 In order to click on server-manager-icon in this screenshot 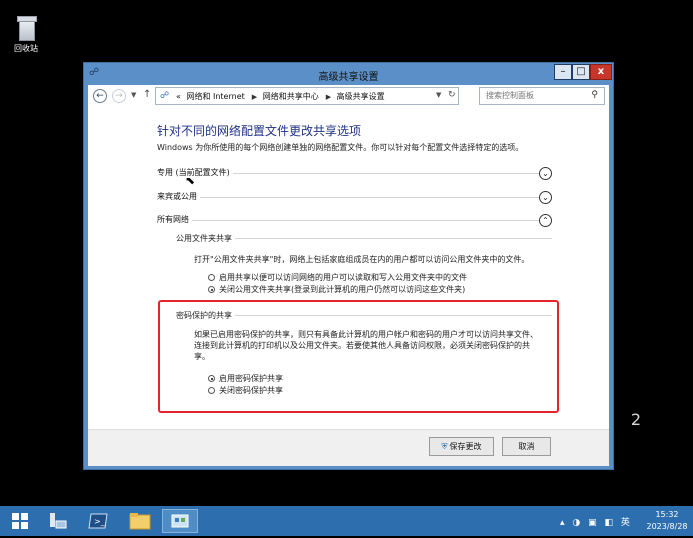, I will do `click(58, 521)`.